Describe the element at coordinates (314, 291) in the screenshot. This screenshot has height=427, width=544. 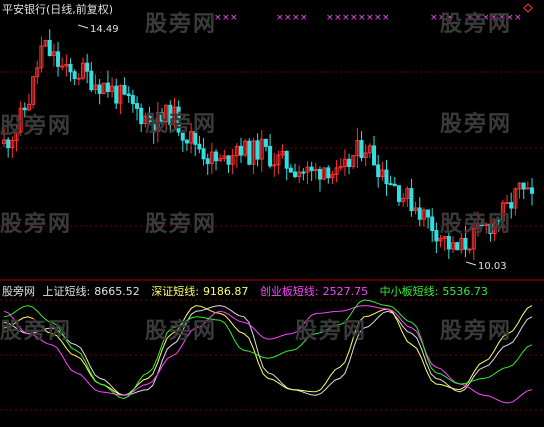
I see `legend-item-chinext: 创业板短线: 2527.75` at that location.